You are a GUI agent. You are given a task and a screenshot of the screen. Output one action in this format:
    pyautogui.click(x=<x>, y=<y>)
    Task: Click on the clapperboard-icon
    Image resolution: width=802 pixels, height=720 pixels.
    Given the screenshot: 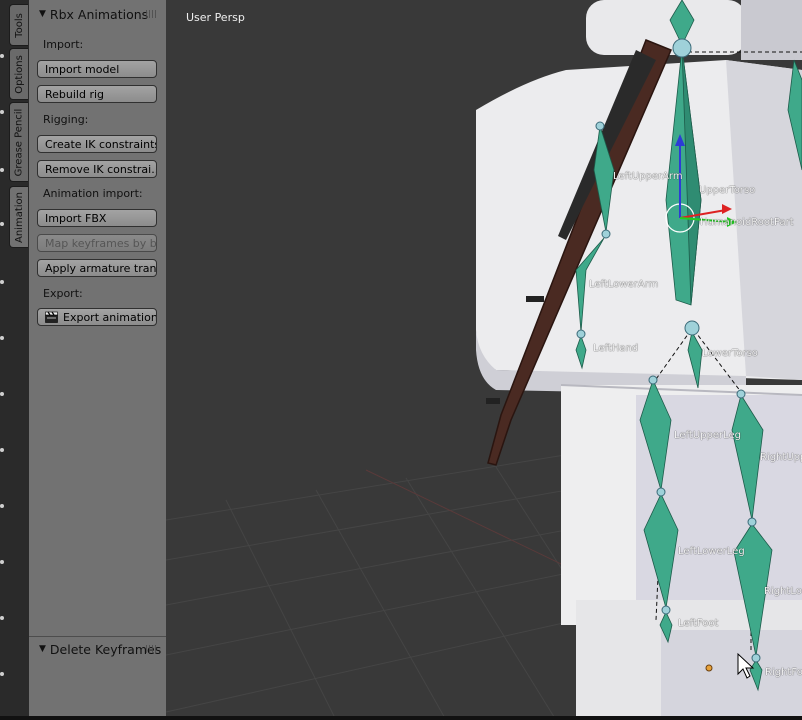 What is the action you would take?
    pyautogui.click(x=51, y=317)
    